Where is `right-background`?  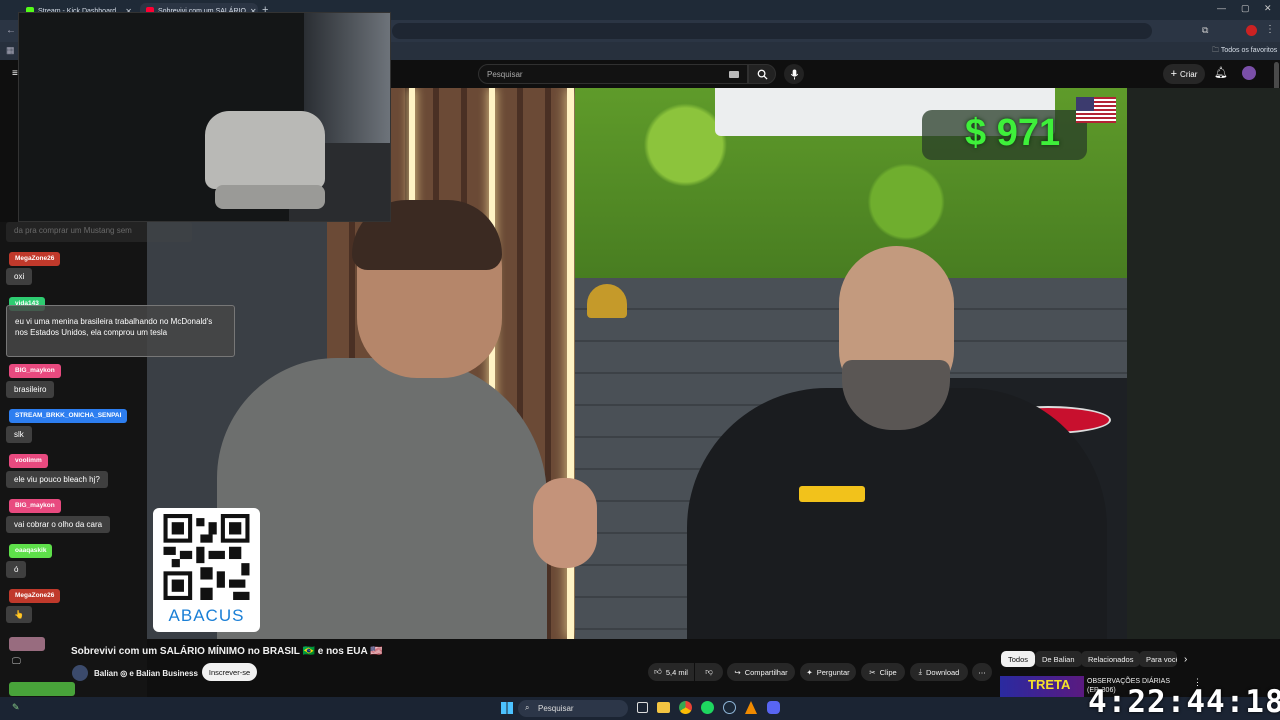
right-background is located at coordinates (1203, 363).